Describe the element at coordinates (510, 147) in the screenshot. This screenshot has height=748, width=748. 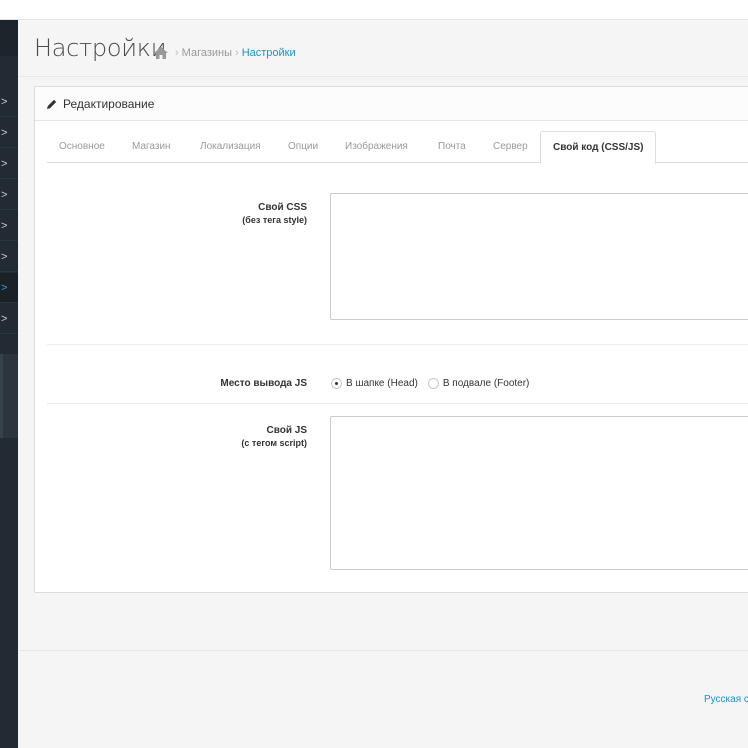
I see `tab-server: Сервер` at that location.